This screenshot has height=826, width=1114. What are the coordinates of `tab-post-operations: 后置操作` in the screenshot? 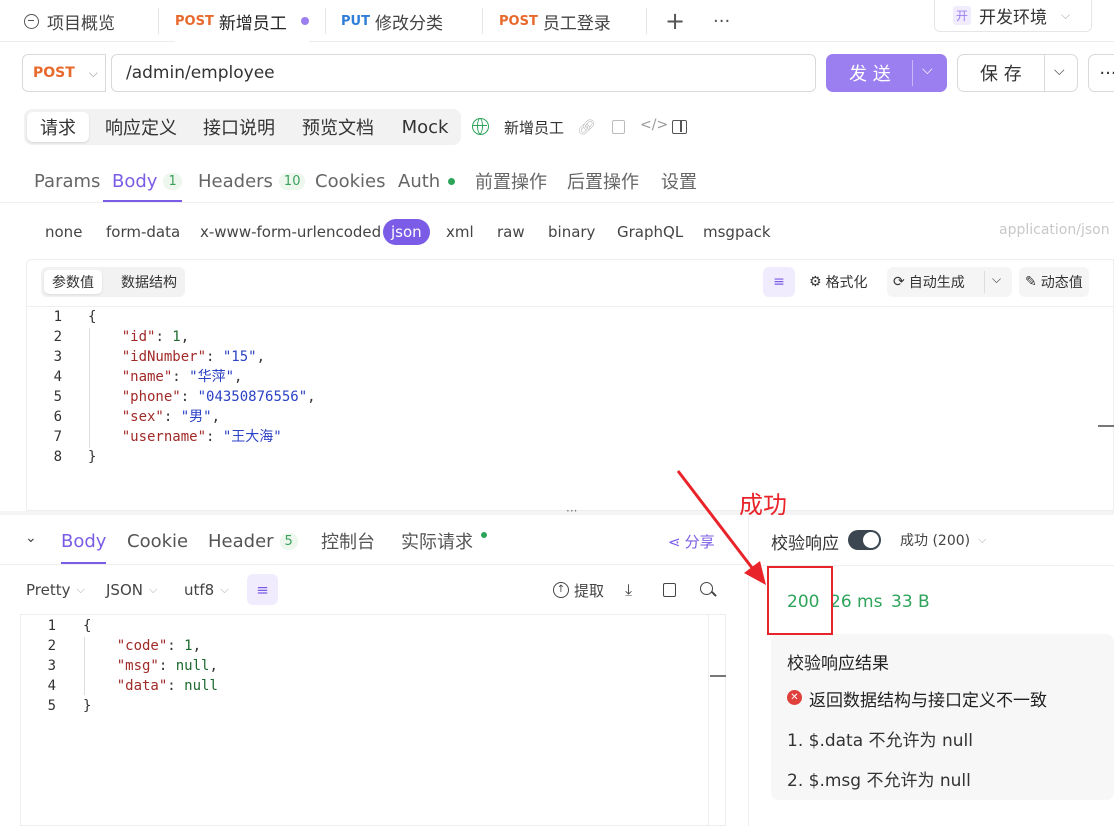 It's located at (603, 181).